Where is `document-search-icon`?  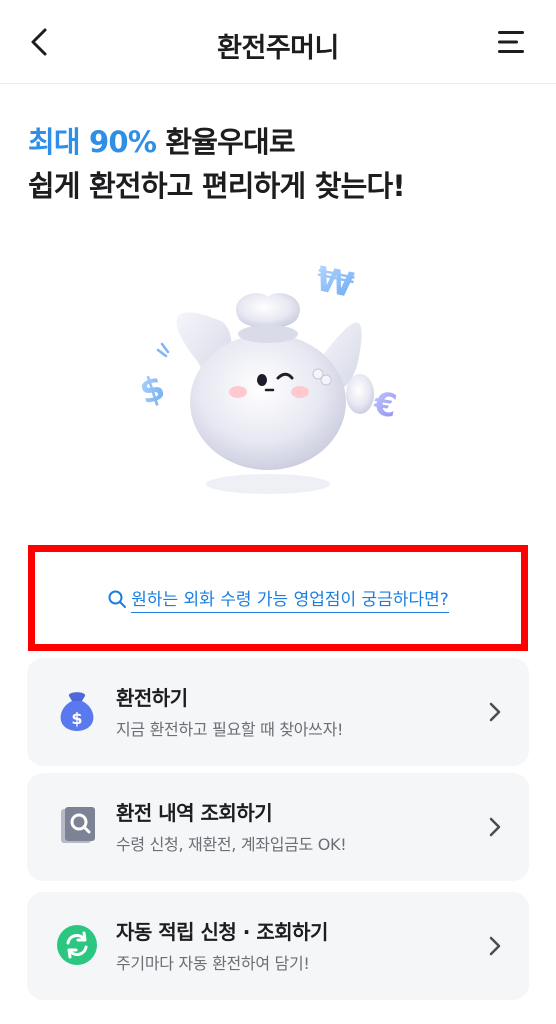 document-search-icon is located at coordinates (77, 826).